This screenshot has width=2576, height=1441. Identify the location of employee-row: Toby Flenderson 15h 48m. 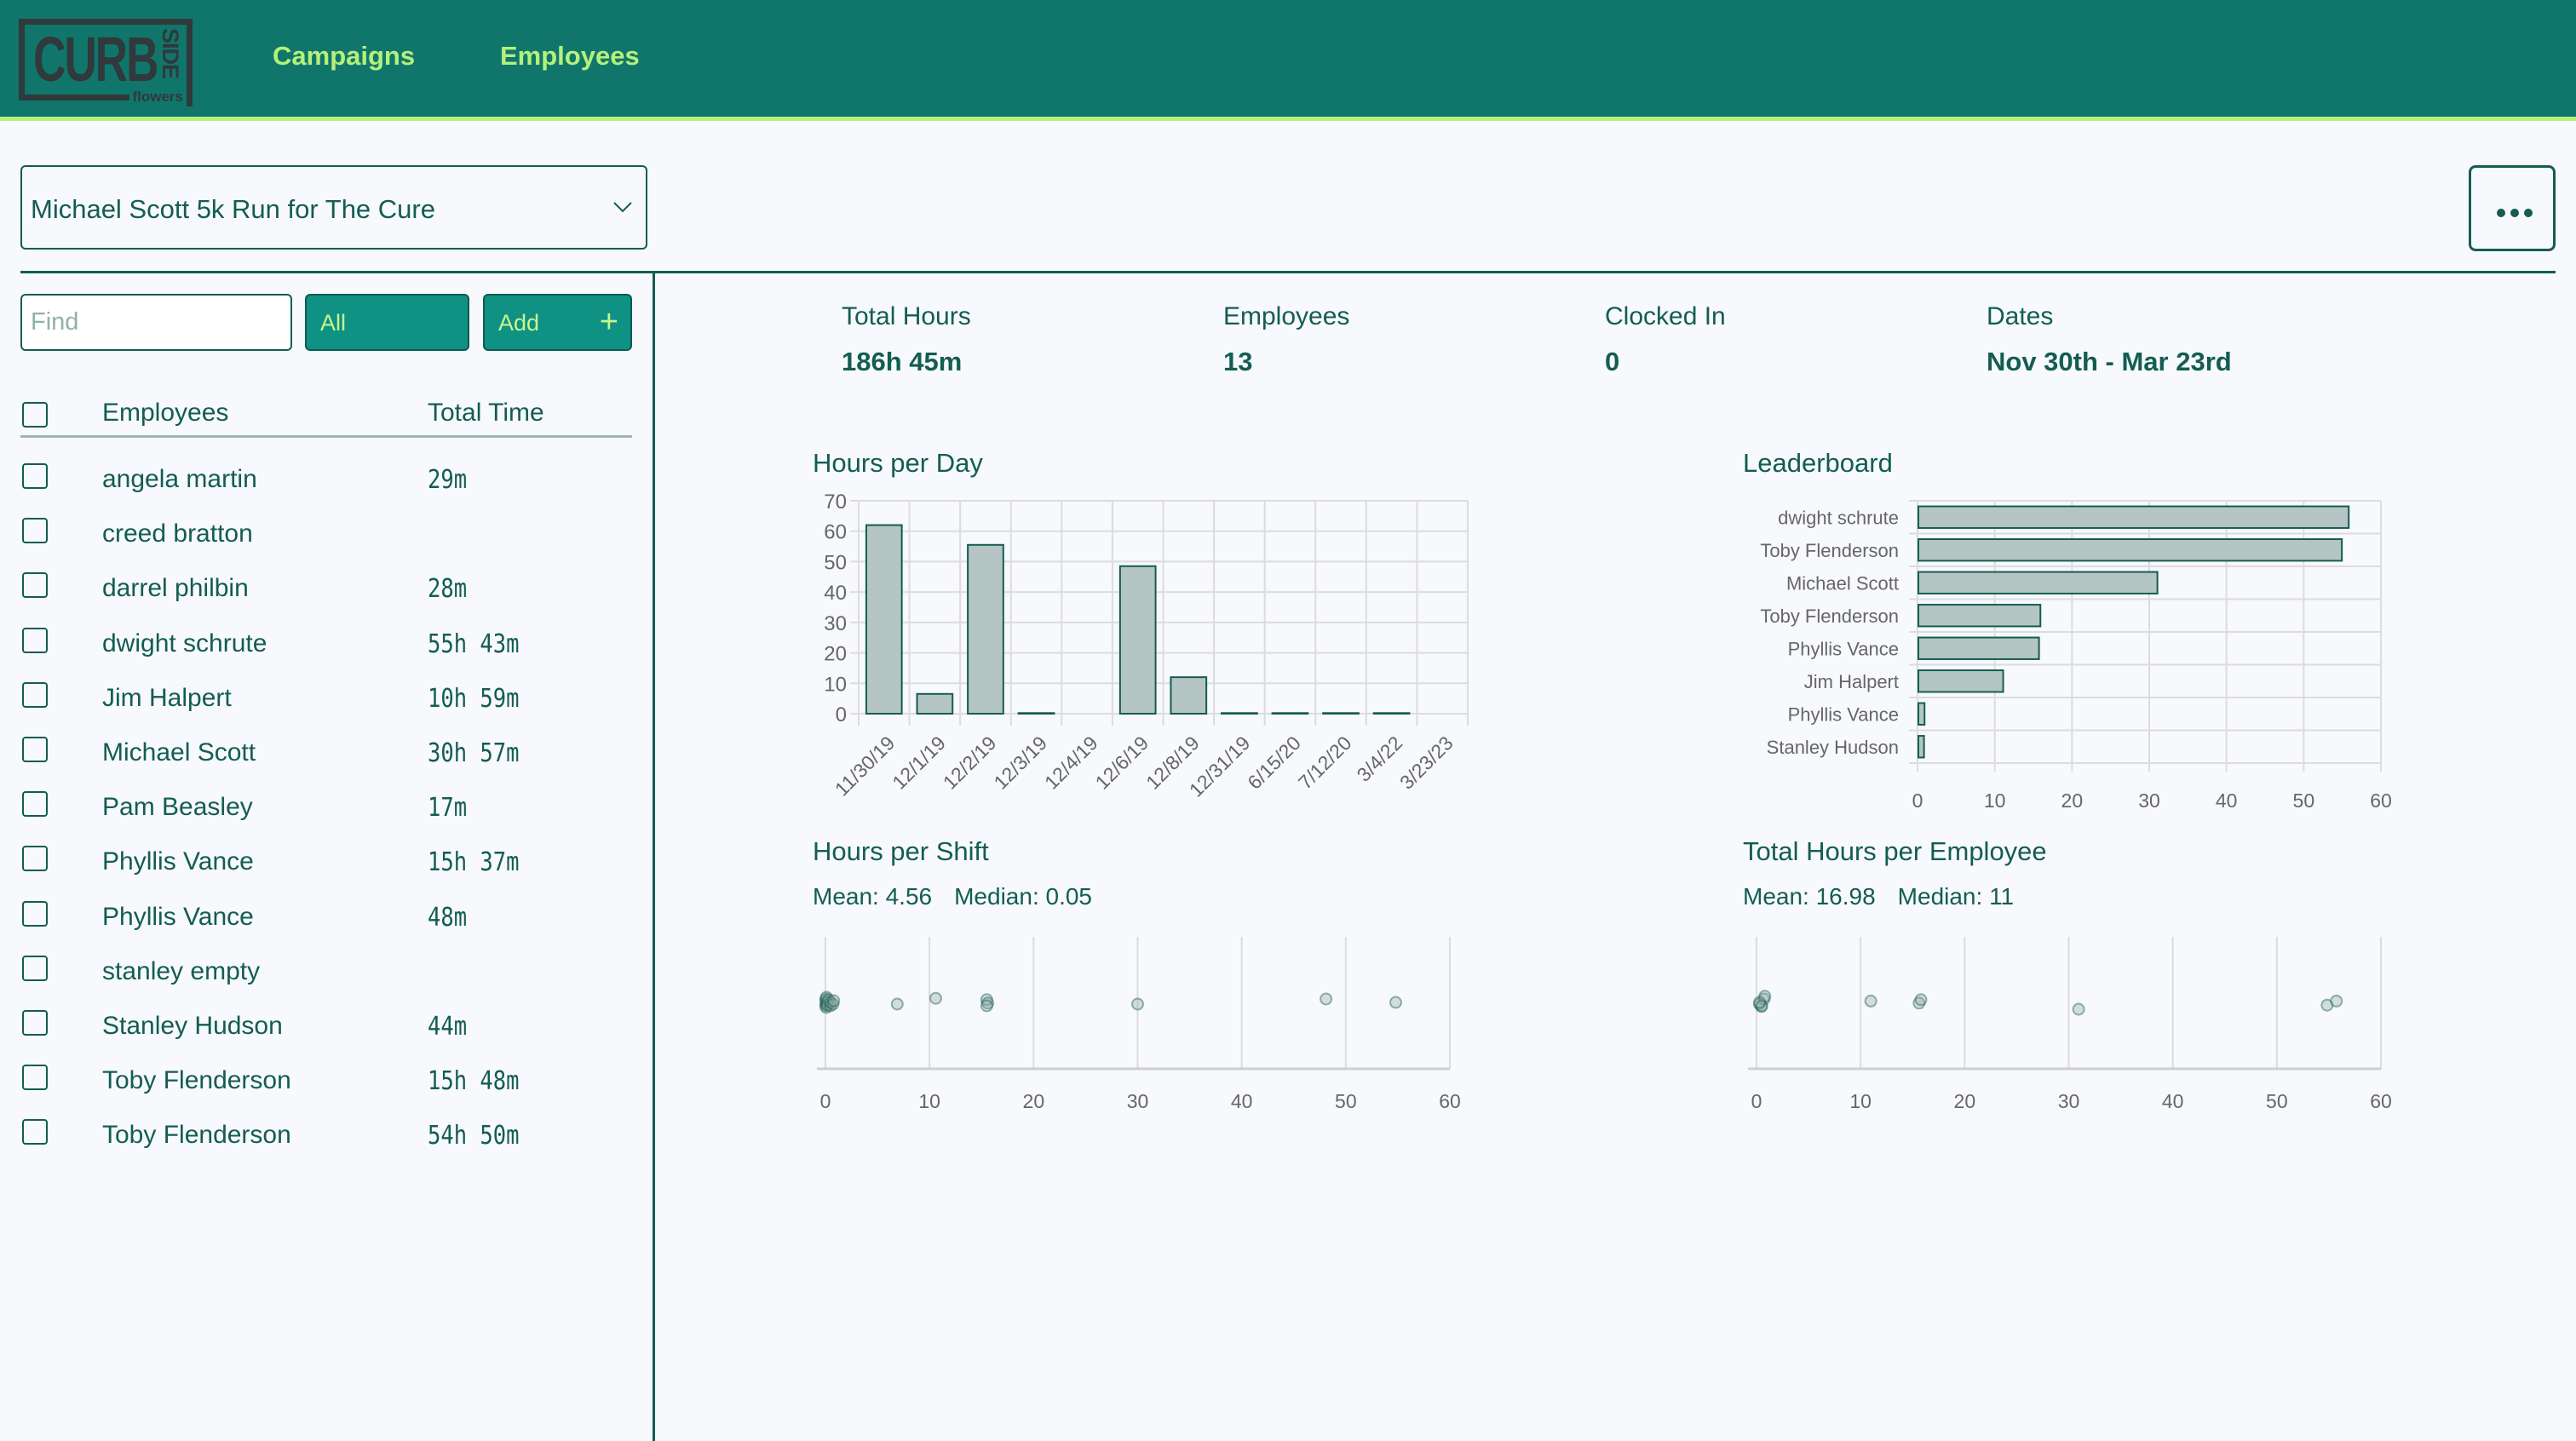
(326, 1080).